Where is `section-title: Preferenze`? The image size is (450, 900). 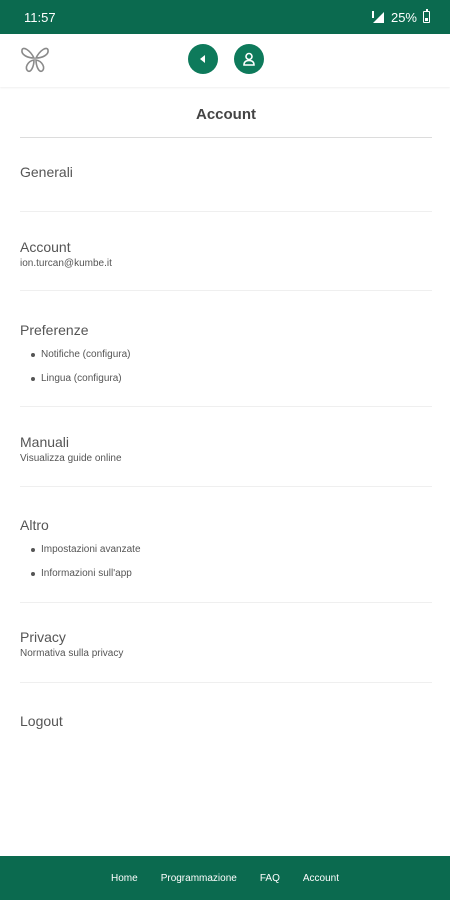 section-title: Preferenze is located at coordinates (54, 330).